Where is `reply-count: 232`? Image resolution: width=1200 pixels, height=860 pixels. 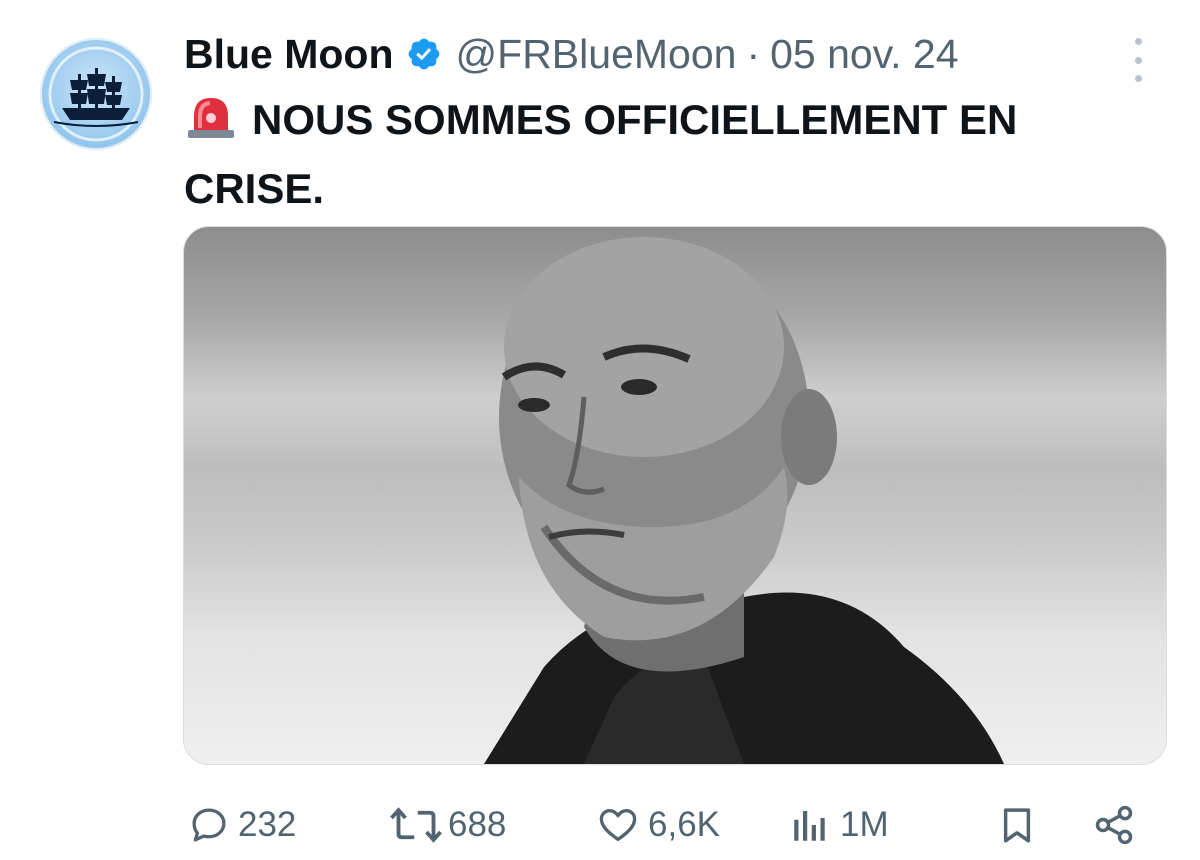
reply-count: 232 is located at coordinates (267, 824).